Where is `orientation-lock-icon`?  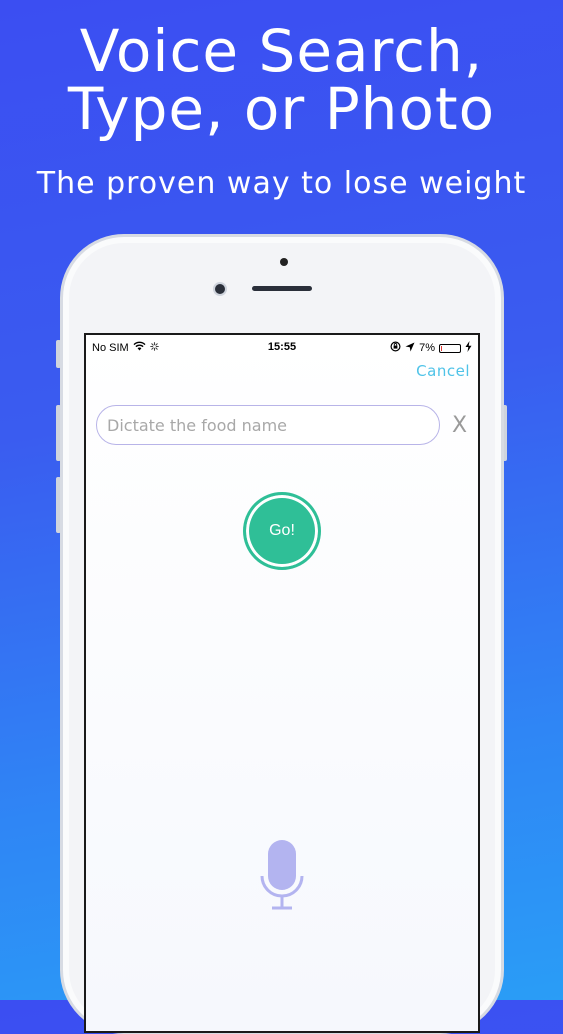
orientation-lock-icon is located at coordinates (395, 348).